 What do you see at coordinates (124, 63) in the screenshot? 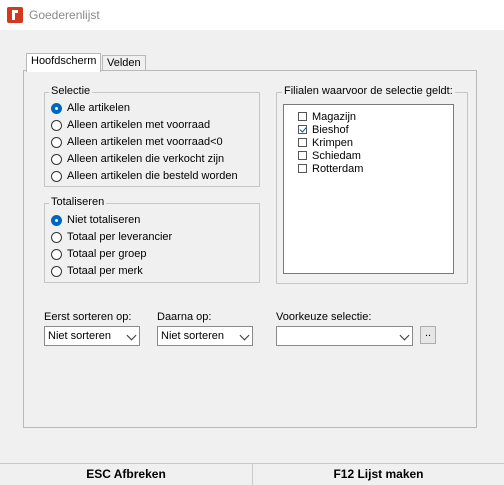
I see `tab-velden: Velden` at bounding box center [124, 63].